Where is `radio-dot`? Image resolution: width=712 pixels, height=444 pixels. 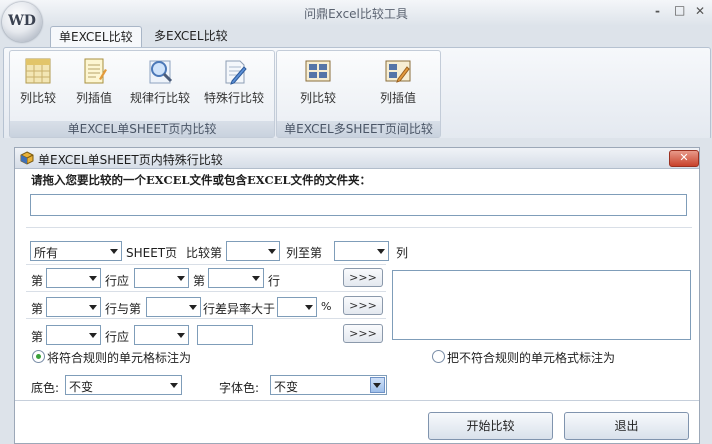 radio-dot is located at coordinates (38, 356).